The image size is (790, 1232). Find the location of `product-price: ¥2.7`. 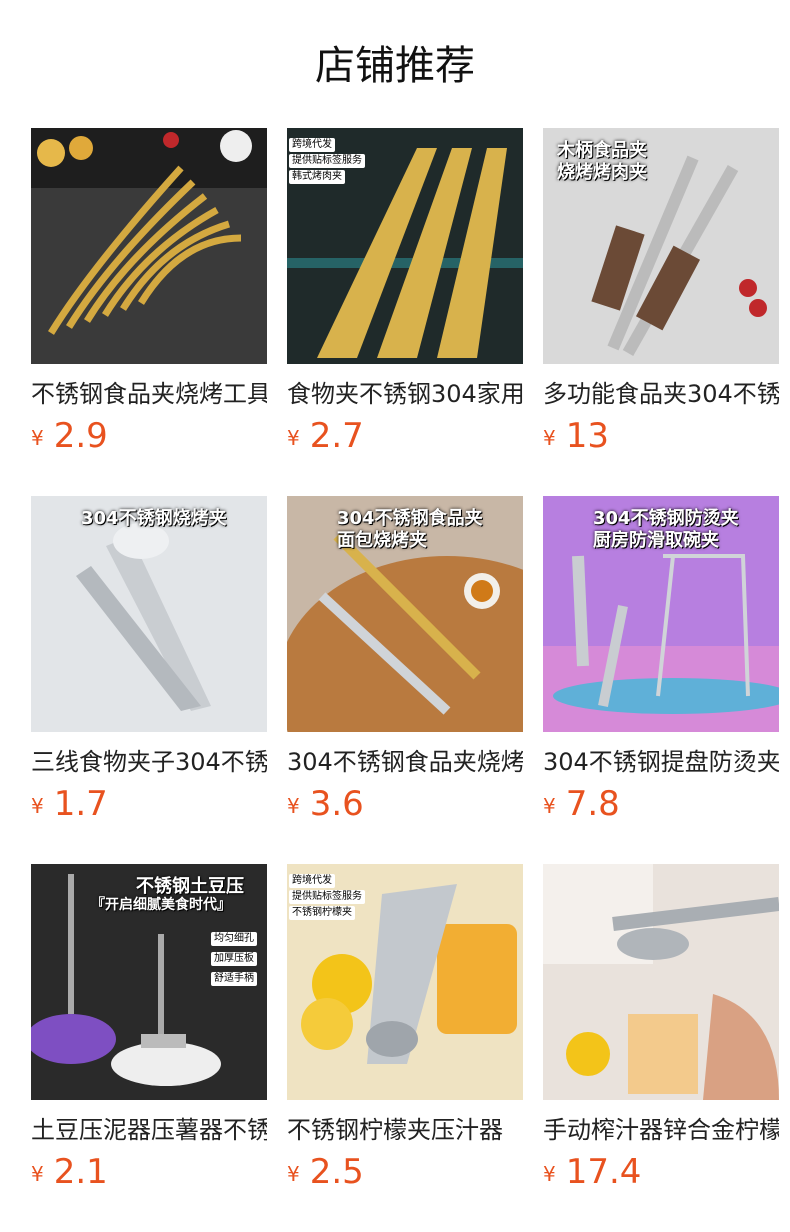

product-price: ¥2.7 is located at coordinates (405, 439).